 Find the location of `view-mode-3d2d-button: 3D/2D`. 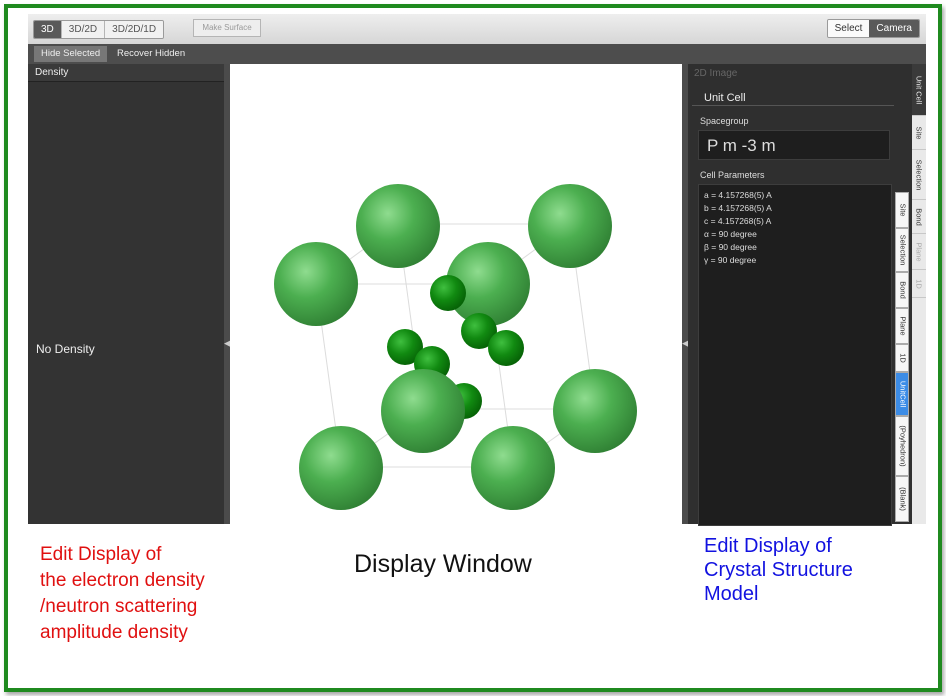

view-mode-3d2d-button: 3D/2D is located at coordinates (83, 29).